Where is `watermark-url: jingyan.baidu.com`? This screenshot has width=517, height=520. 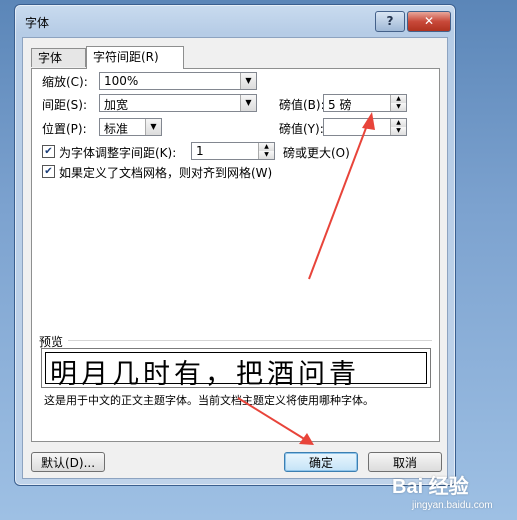
watermark-url: jingyan.baidu.com is located at coordinates (452, 505).